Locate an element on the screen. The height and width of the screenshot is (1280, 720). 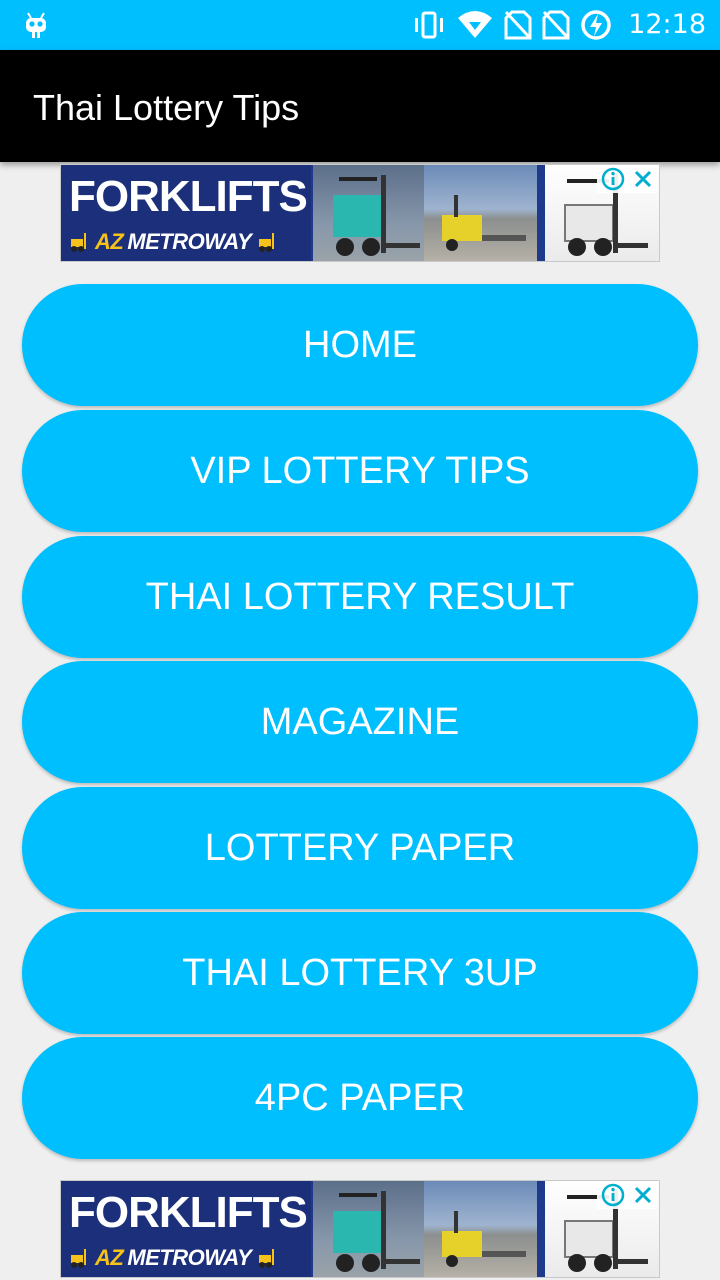
4pc-paper-button: 4PC PAPER is located at coordinates (360, 1098).